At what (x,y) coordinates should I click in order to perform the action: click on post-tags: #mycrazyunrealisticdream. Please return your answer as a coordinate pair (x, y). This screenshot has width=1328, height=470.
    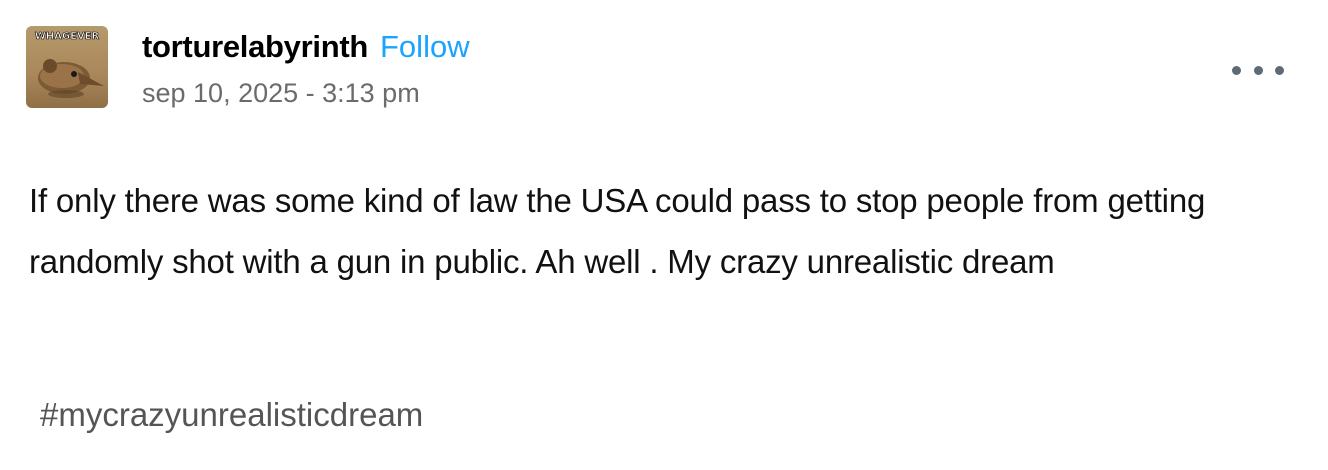
    Looking at the image, I should click on (231, 415).